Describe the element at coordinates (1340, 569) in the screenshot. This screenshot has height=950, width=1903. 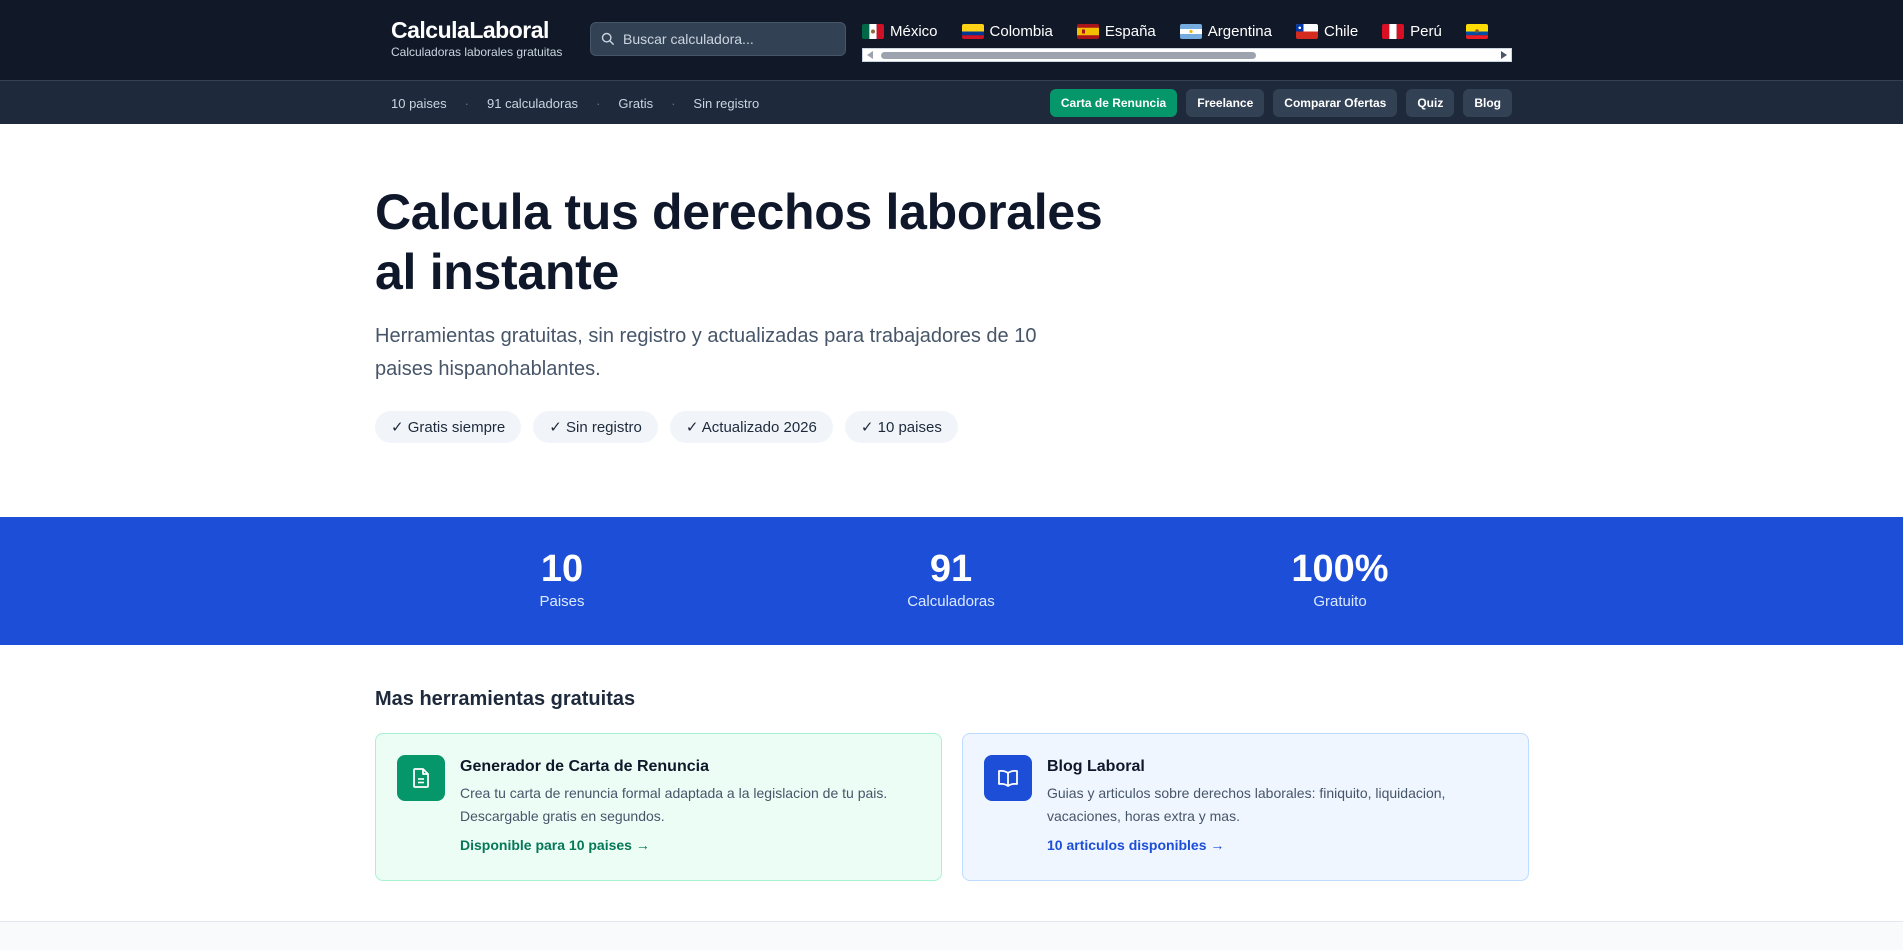
I see `stat-value: 100%` at that location.